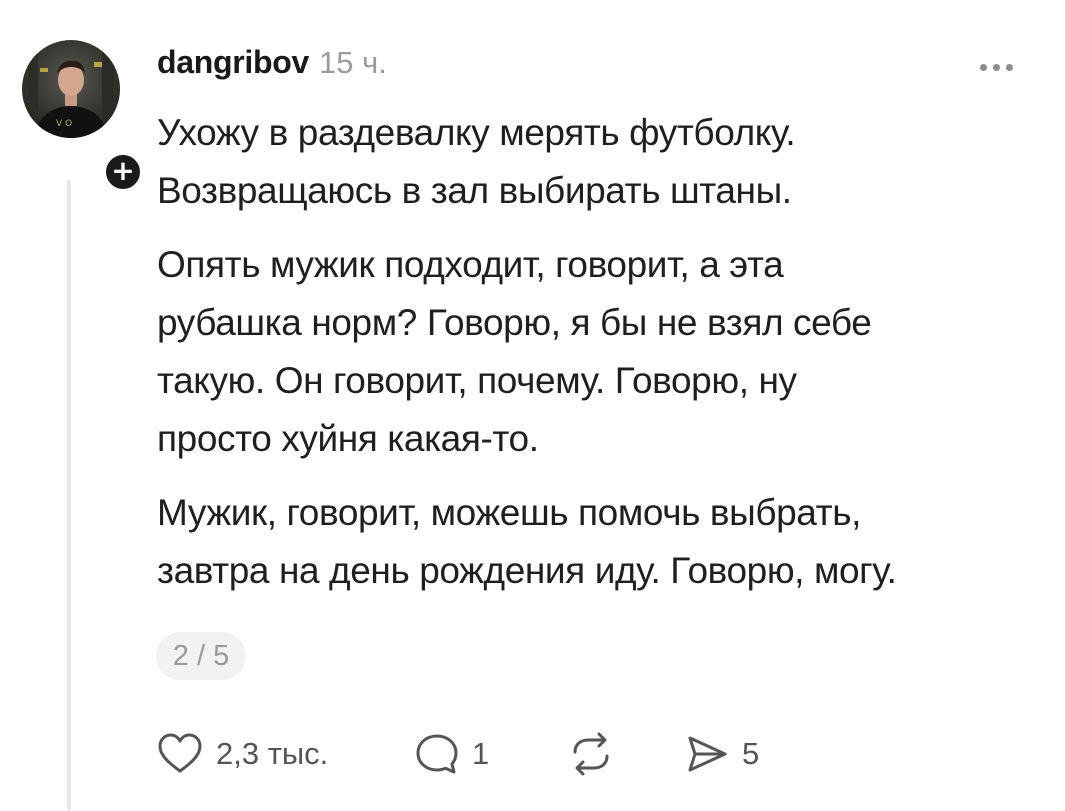 Image resolution: width=1065 pixels, height=811 pixels. What do you see at coordinates (123, 172) in the screenshot?
I see `follow-plus-button: +` at bounding box center [123, 172].